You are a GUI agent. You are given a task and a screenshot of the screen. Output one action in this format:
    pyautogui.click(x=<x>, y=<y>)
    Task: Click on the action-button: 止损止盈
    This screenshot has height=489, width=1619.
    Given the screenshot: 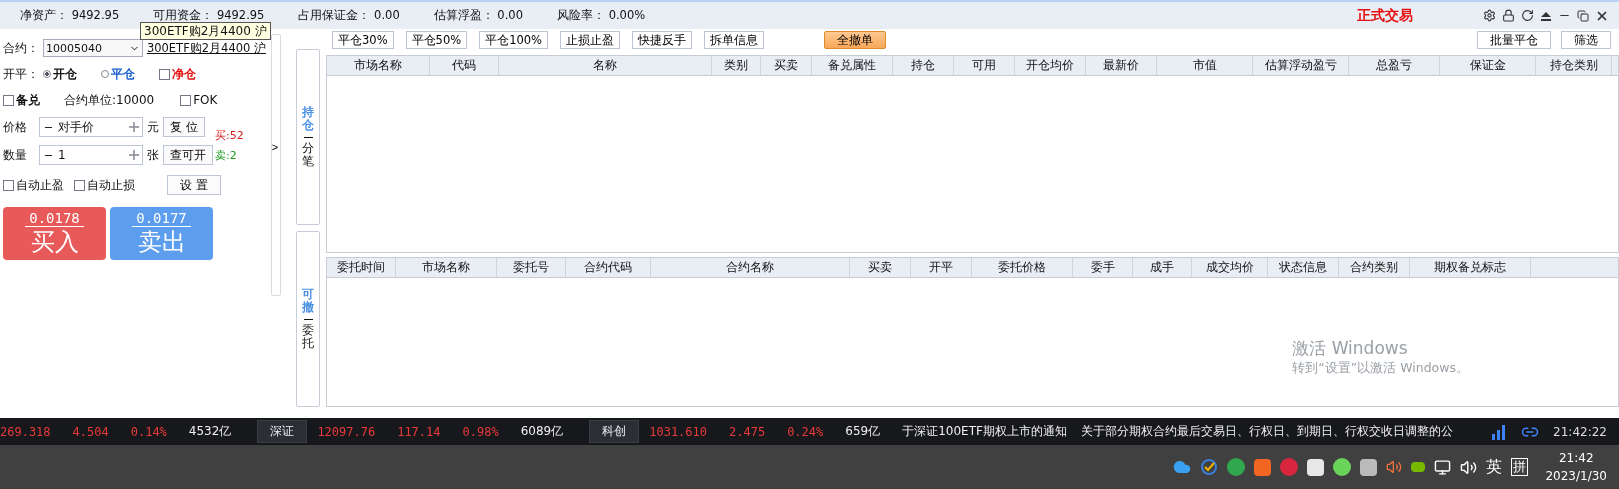 What is the action you would take?
    pyautogui.click(x=590, y=40)
    